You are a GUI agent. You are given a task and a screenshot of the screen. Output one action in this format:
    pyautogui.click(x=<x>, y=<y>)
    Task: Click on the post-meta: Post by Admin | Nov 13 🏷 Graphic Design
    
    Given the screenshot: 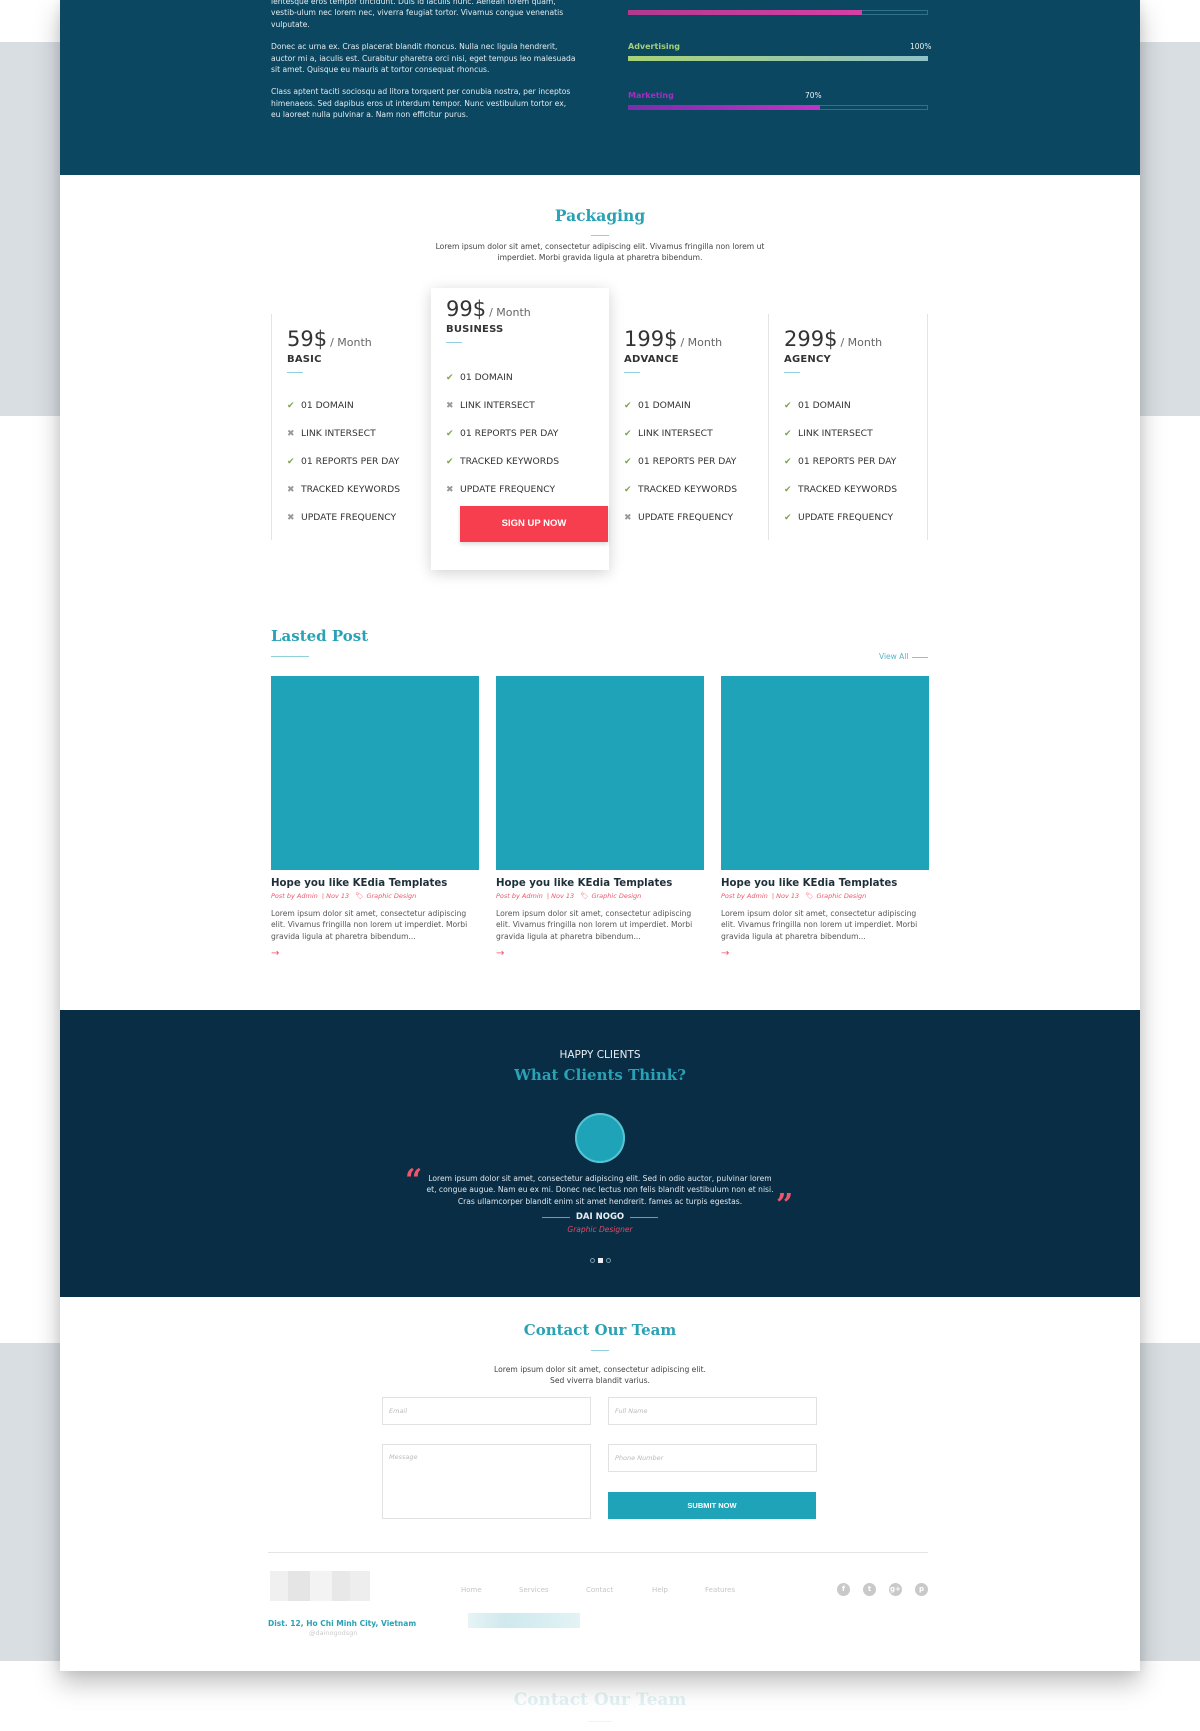 What is the action you would take?
    pyautogui.click(x=344, y=896)
    